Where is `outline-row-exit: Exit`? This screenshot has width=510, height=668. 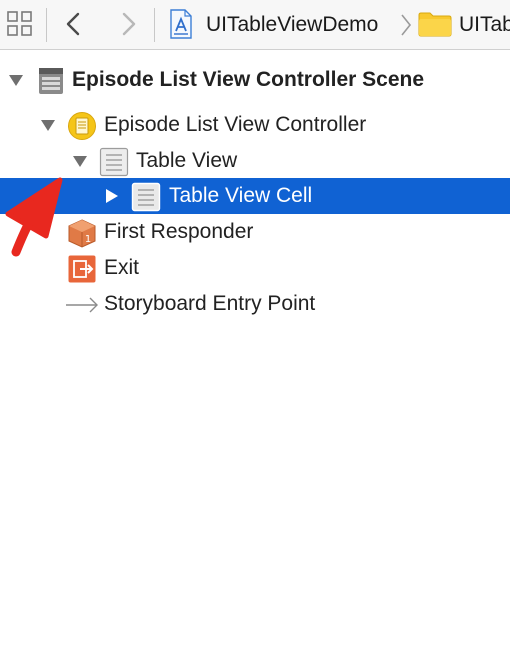 outline-row-exit: Exit is located at coordinates (255, 268).